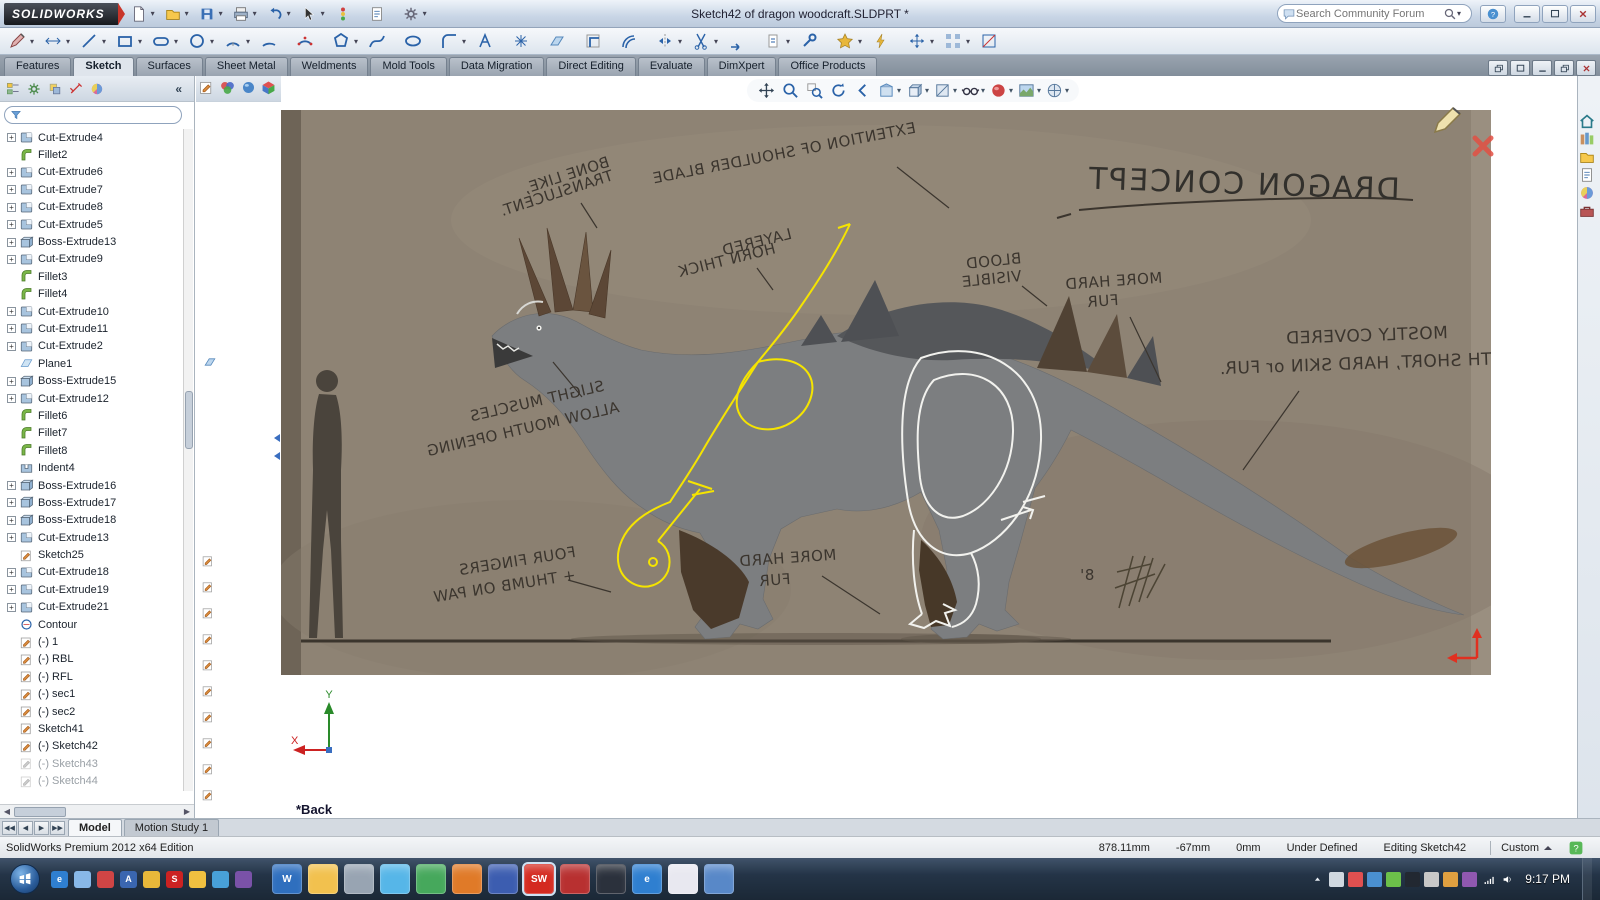 The height and width of the screenshot is (900, 1600). I want to click on tree-item: + Cut-Extrude13, so click(91, 537).